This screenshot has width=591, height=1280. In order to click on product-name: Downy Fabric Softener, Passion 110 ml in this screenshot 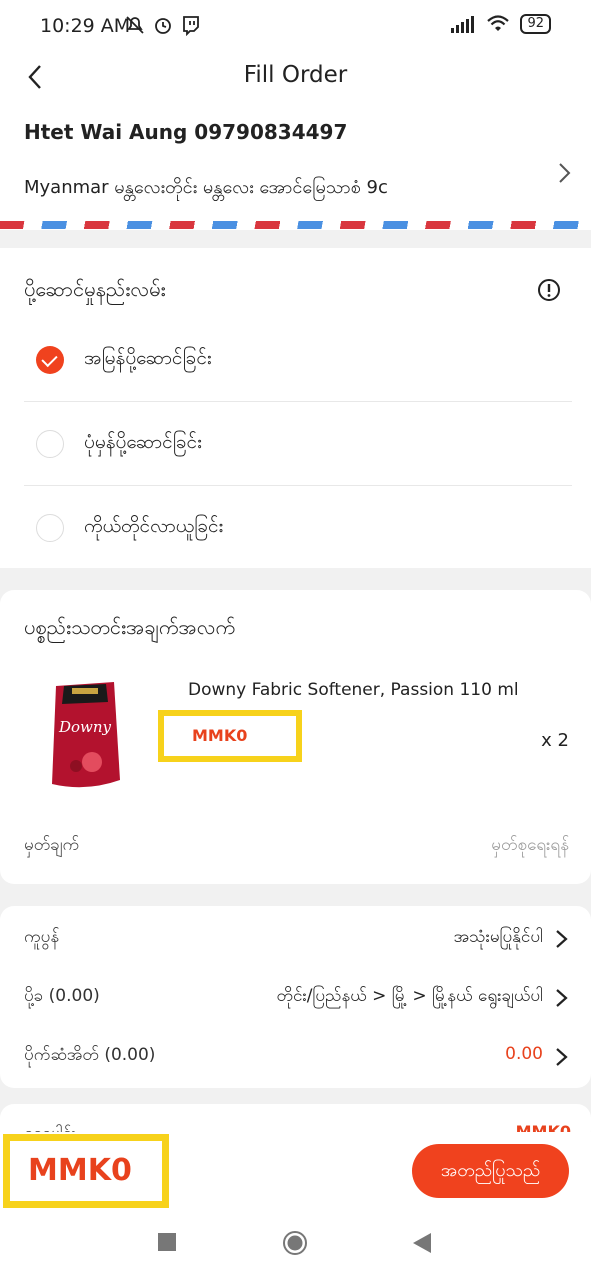, I will do `click(353, 690)`.